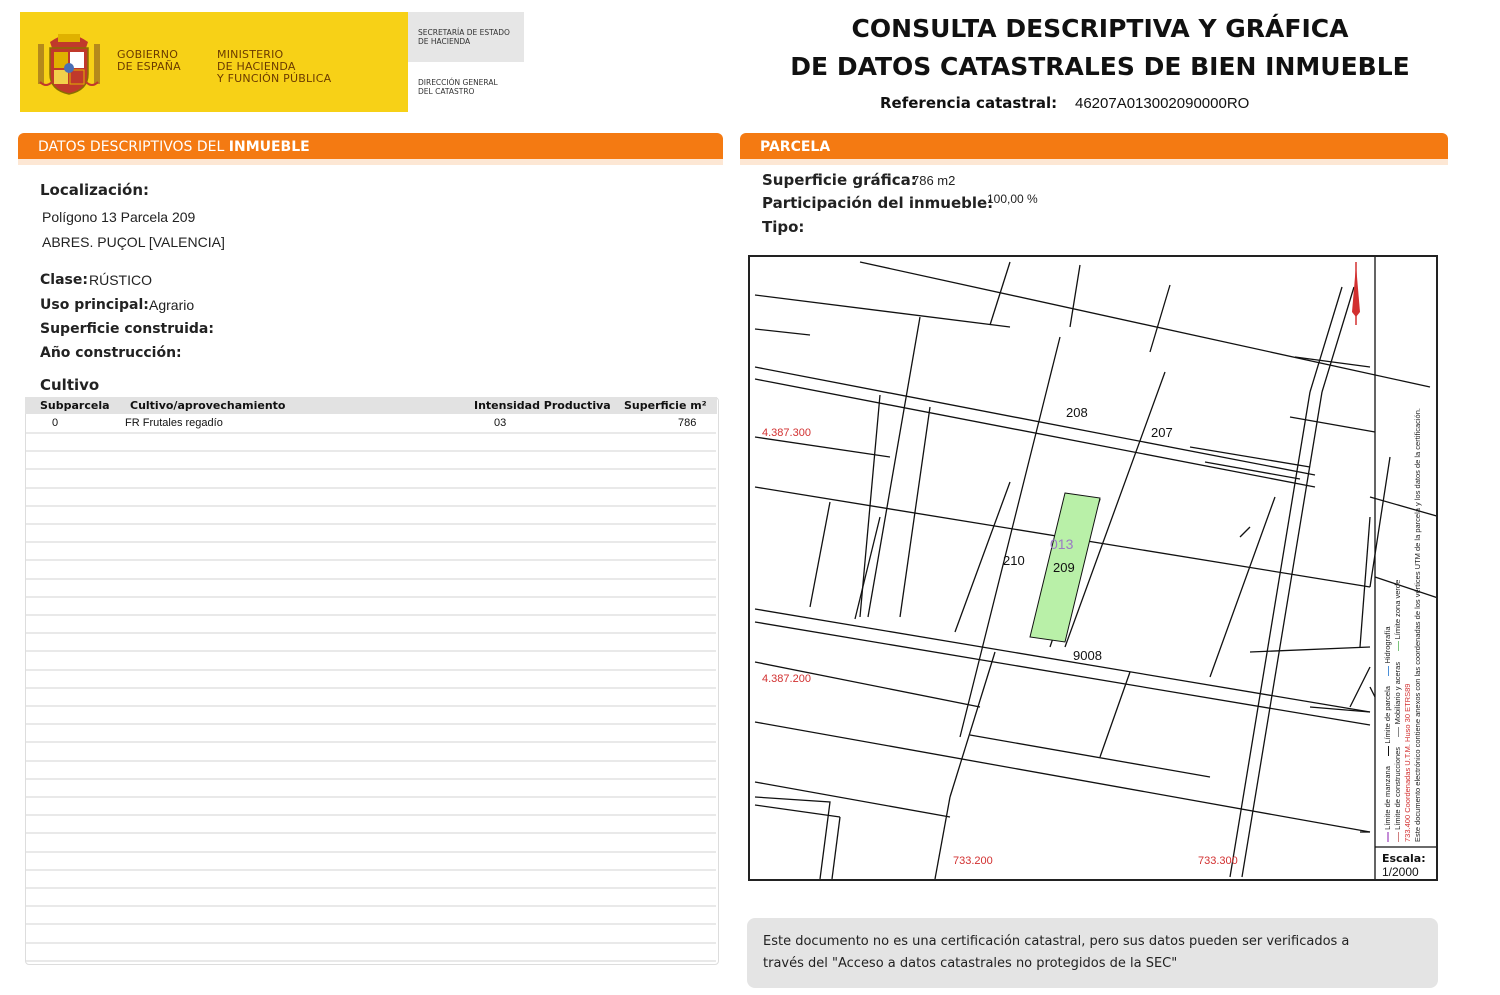 This screenshot has width=1500, height=995. I want to click on page-title-line1: CONSULTA DESCRIPTIVA Y GRÁFICA, so click(1100, 28).